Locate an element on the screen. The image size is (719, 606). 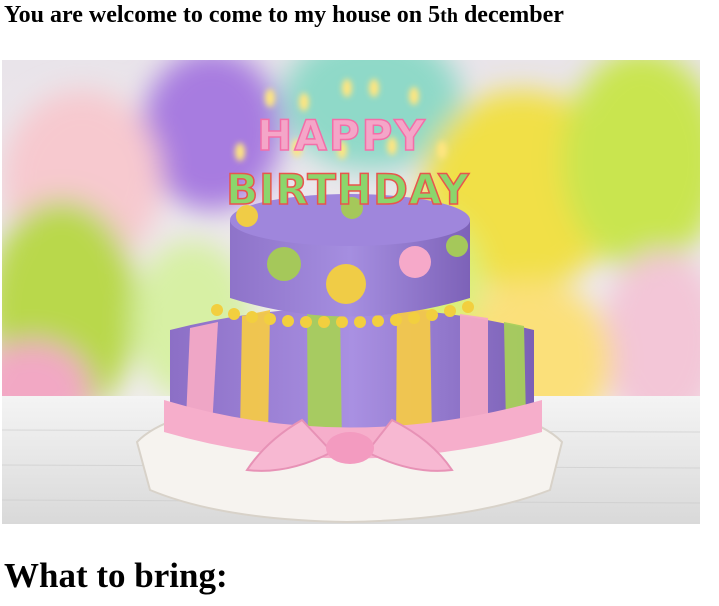
candle-word-birthday: BIRTHDAY is located at coordinates (348, 189).